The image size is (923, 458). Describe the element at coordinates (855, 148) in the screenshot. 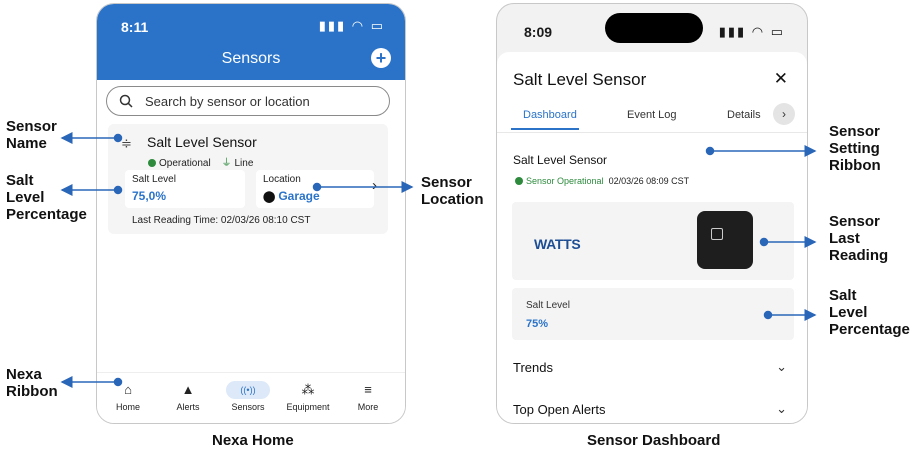

I see `callout-sensor-setting-ribbon: Sensor Setting Ribbon` at that location.